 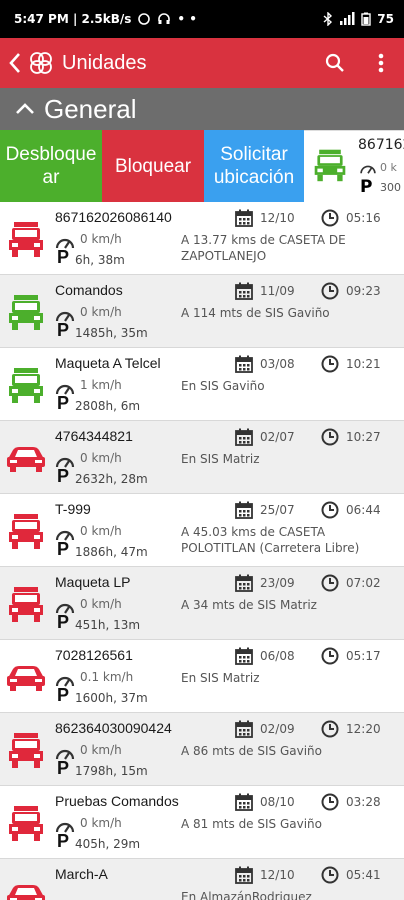 I want to click on search-button, so click(x=335, y=63).